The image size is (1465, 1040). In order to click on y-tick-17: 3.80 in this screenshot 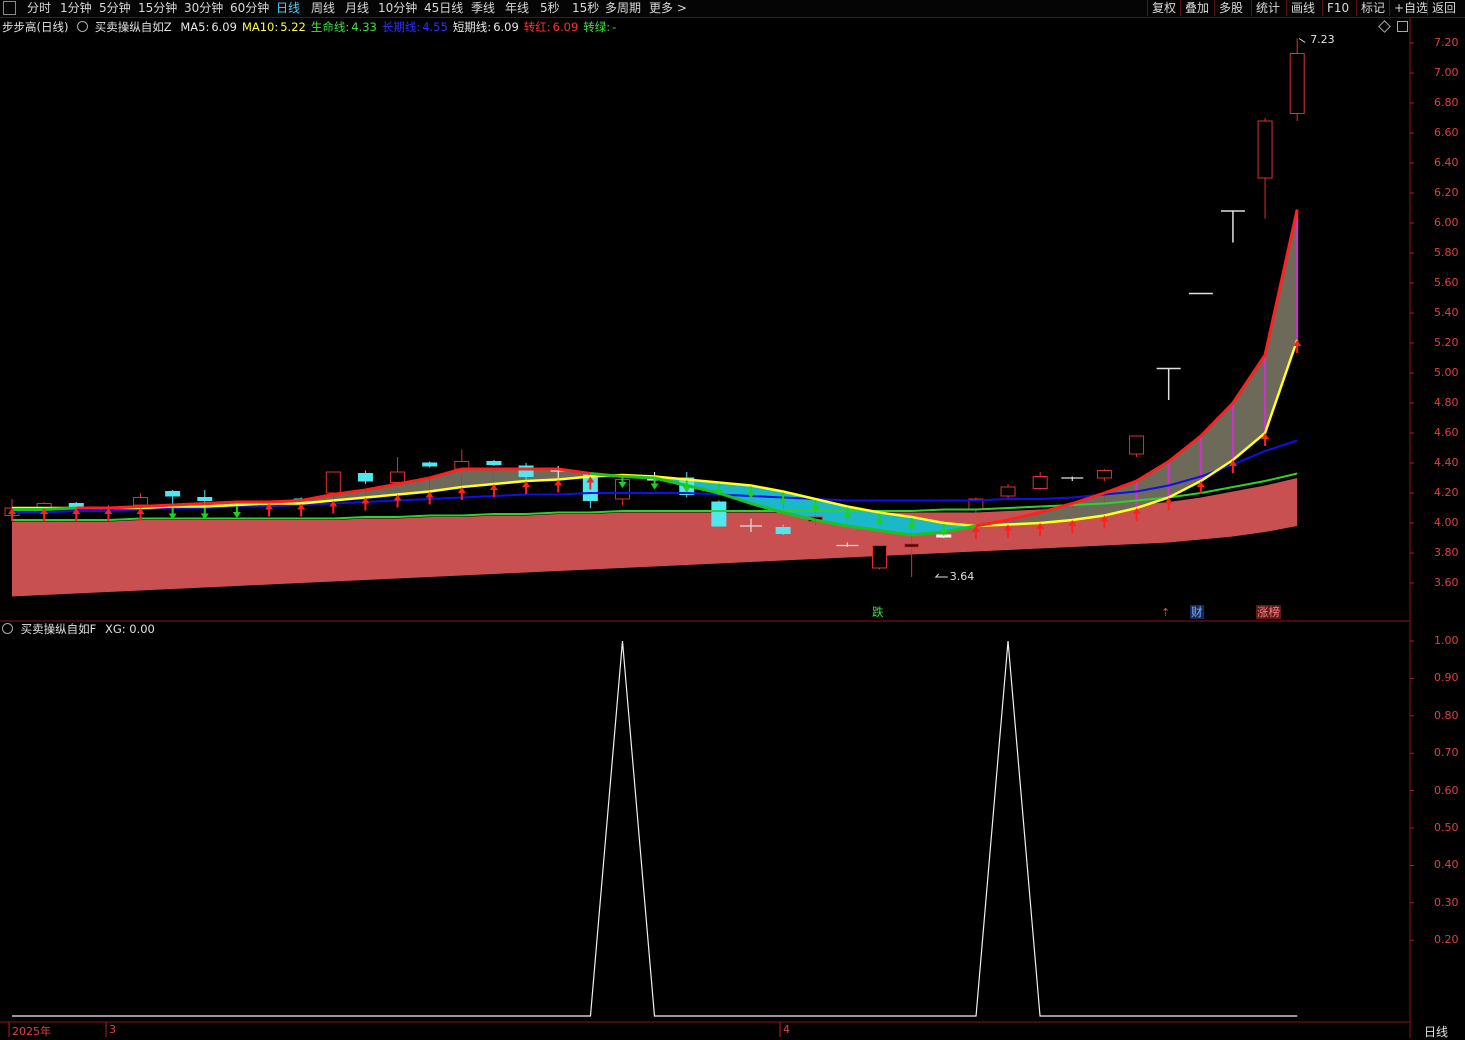, I will do `click(1446, 552)`.